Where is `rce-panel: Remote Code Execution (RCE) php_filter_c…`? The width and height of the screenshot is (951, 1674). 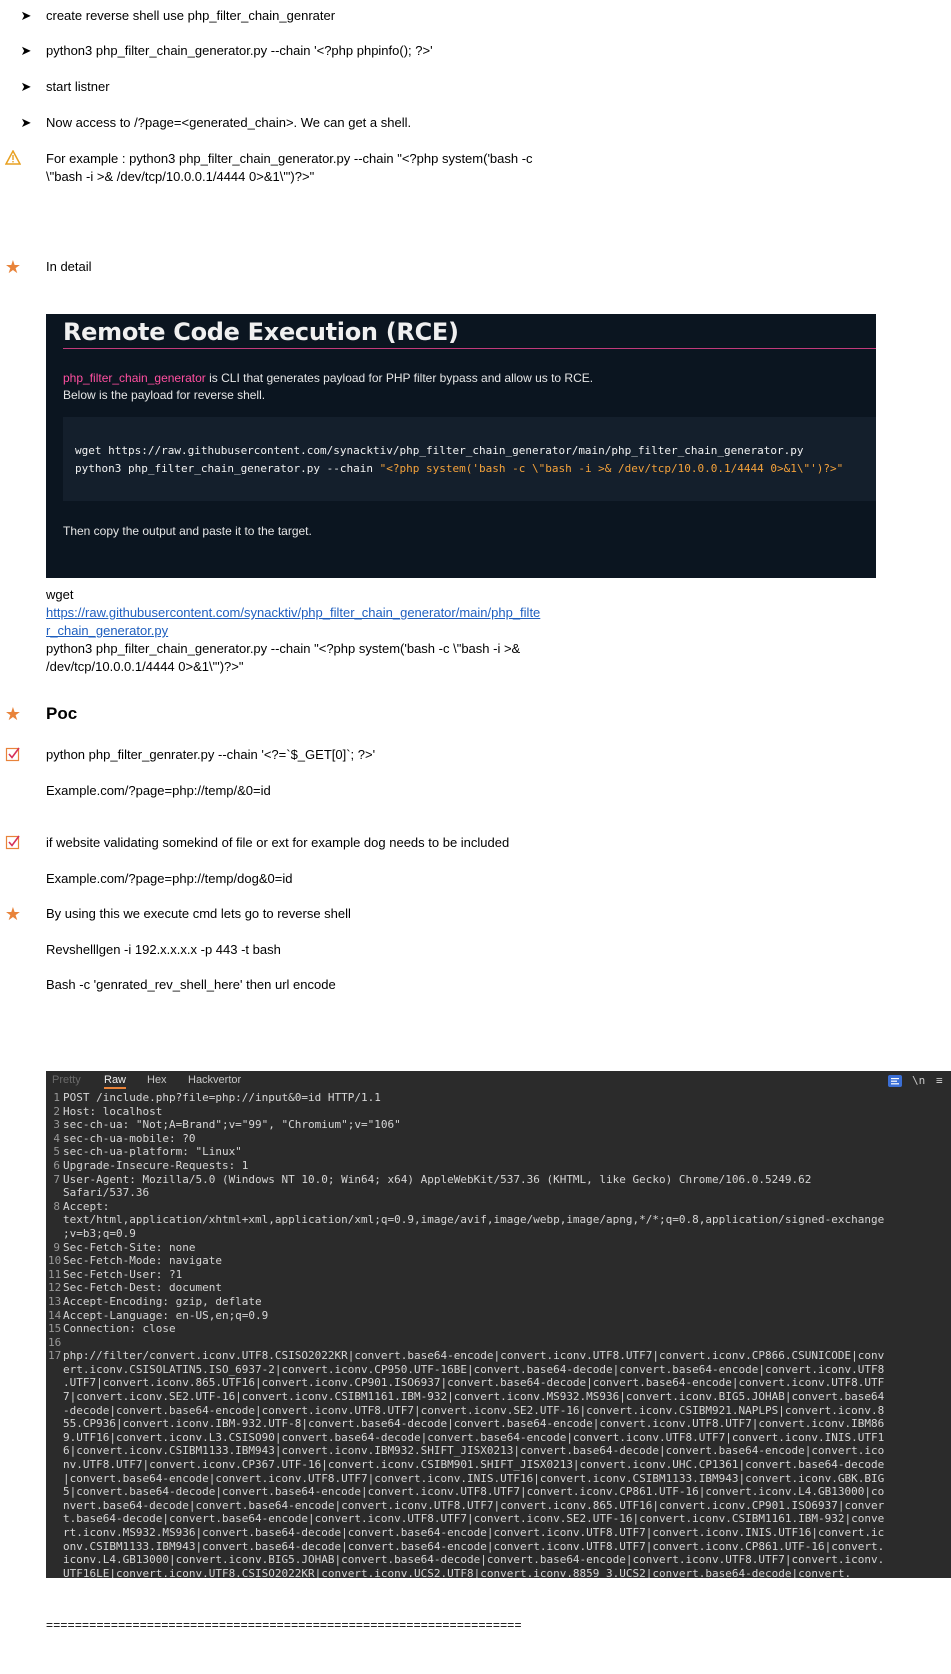
rce-panel: Remote Code Execution (RCE) php_filter_c… is located at coordinates (461, 446).